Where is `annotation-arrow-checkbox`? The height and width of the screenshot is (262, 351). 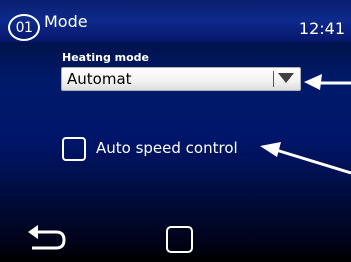 annotation-arrow-checkbox is located at coordinates (305, 158).